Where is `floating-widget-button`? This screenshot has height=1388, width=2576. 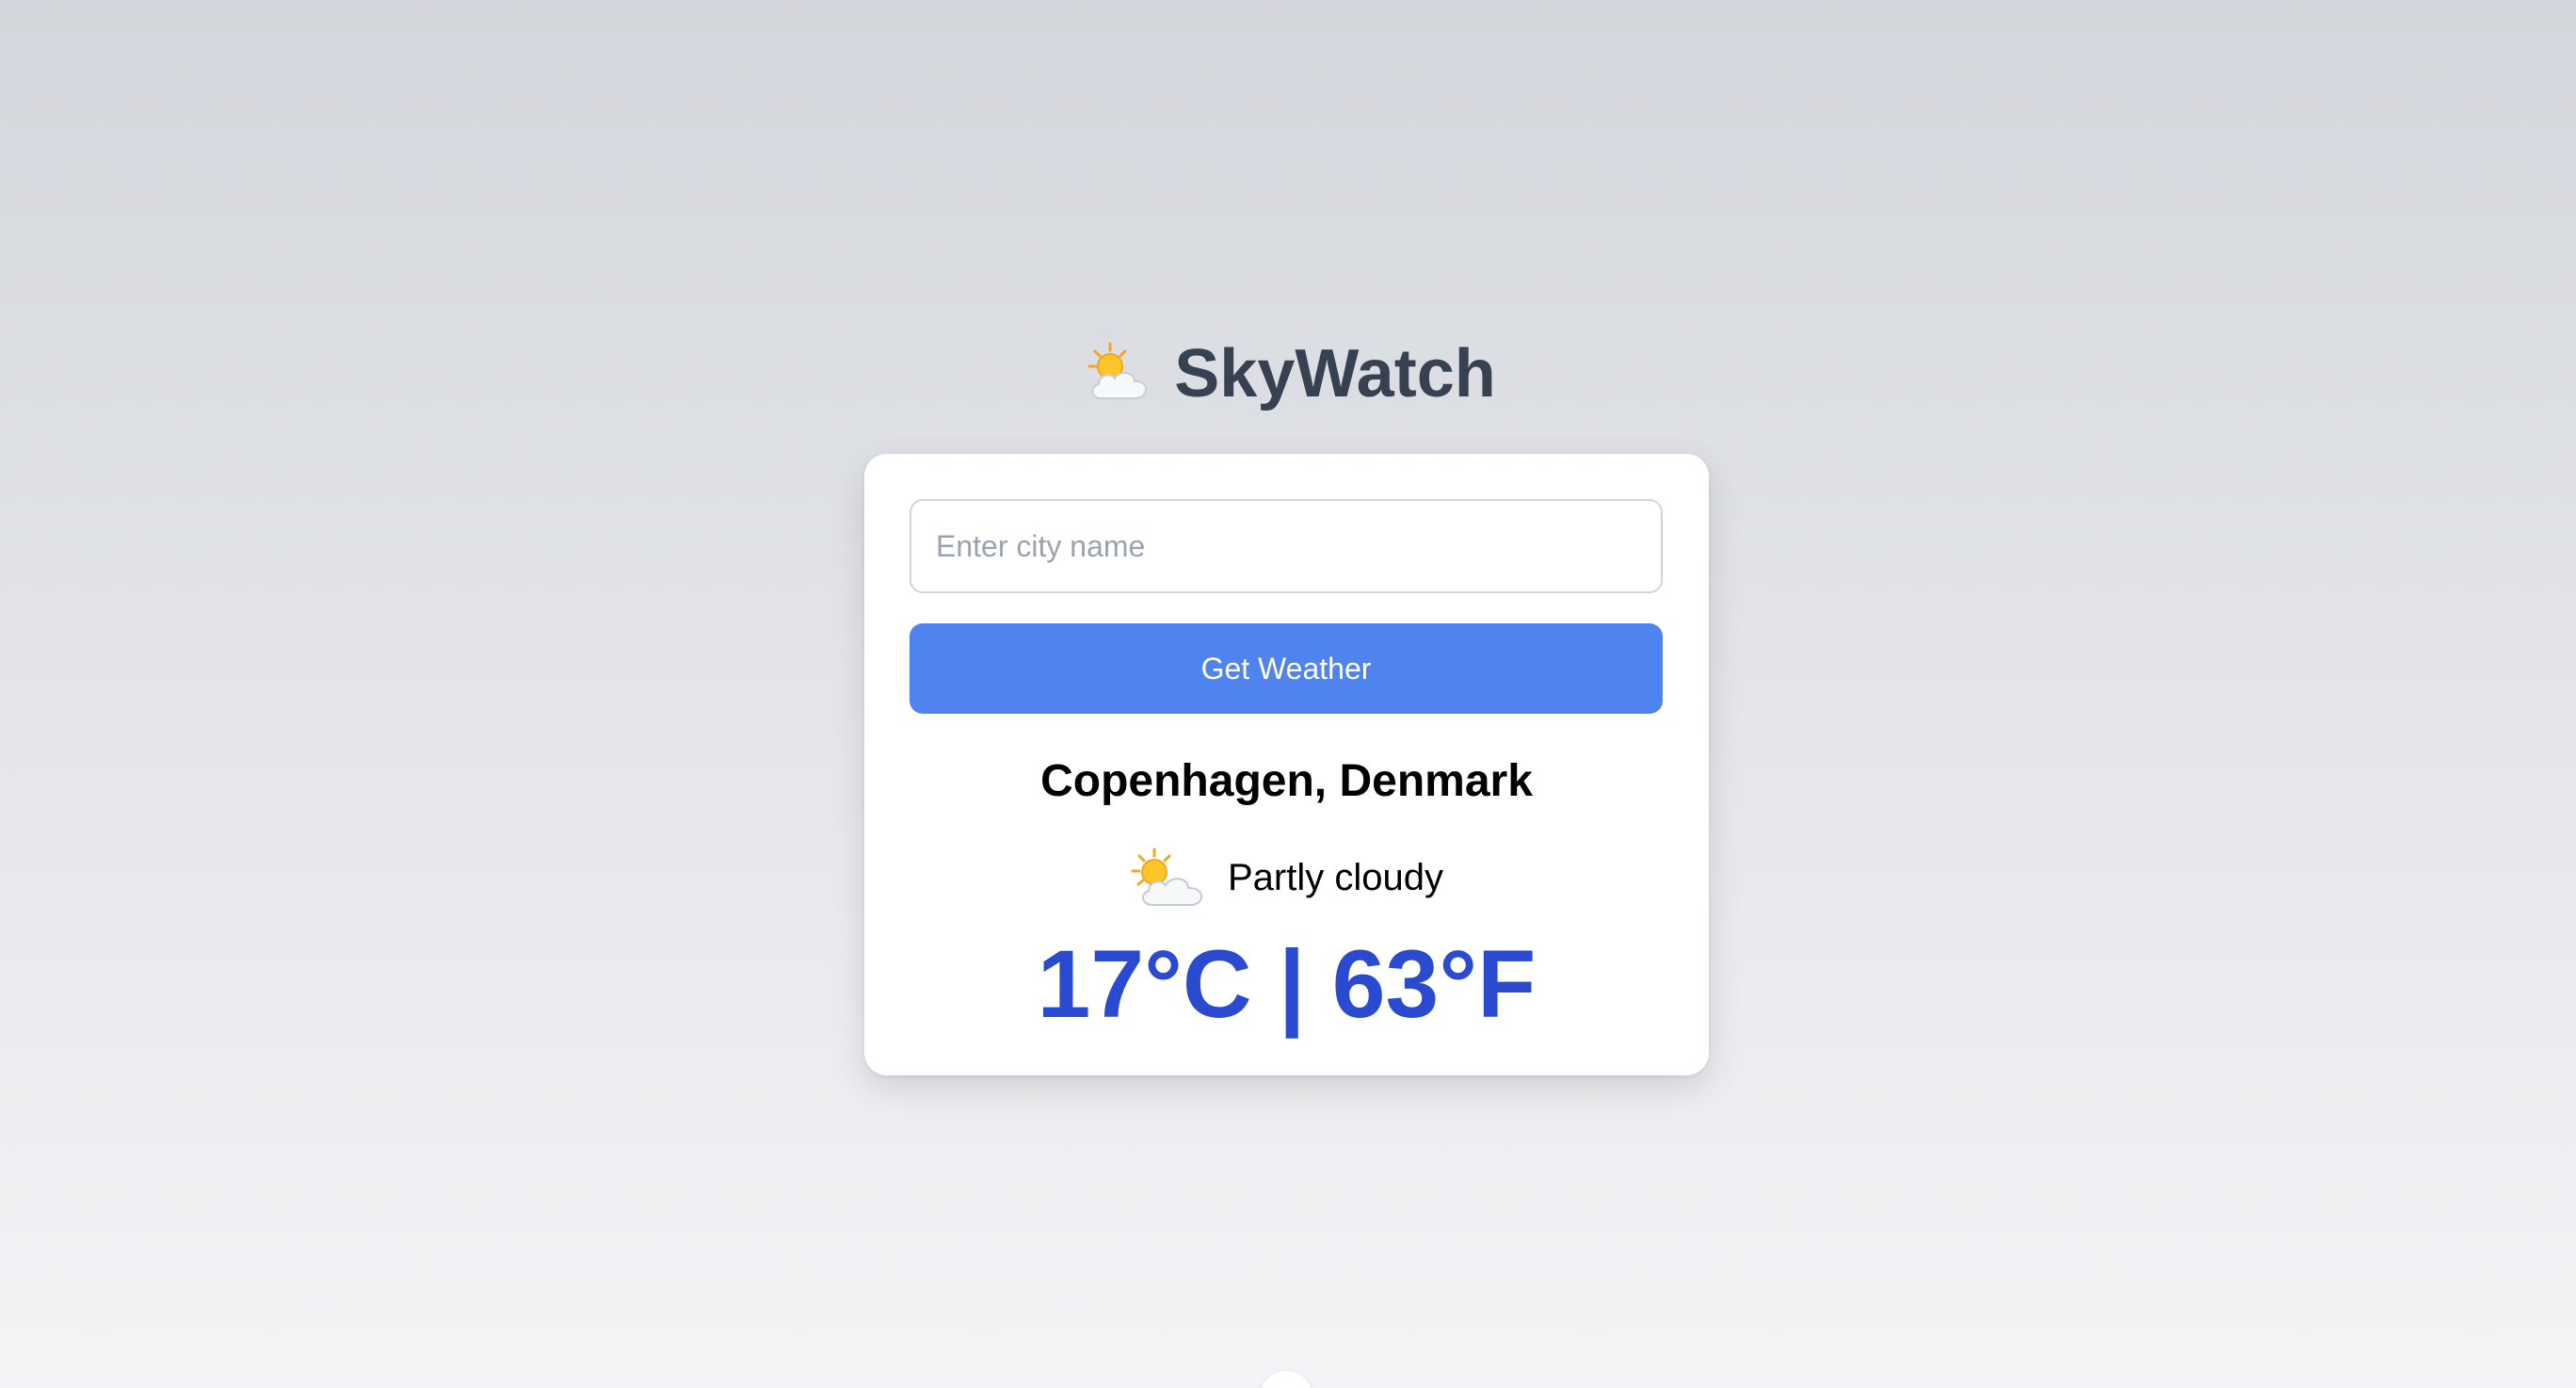
floating-widget-button is located at coordinates (1286, 1380).